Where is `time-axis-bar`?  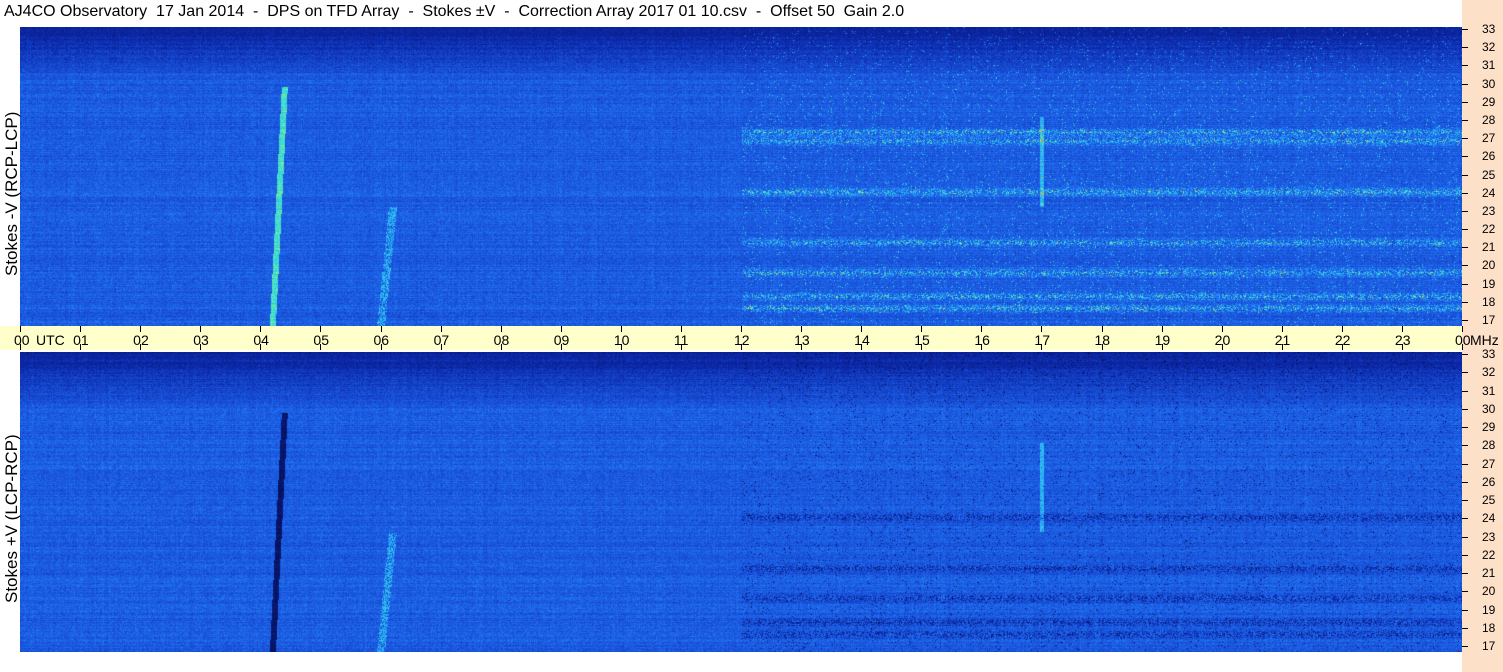
time-axis-bar is located at coordinates (731, 338).